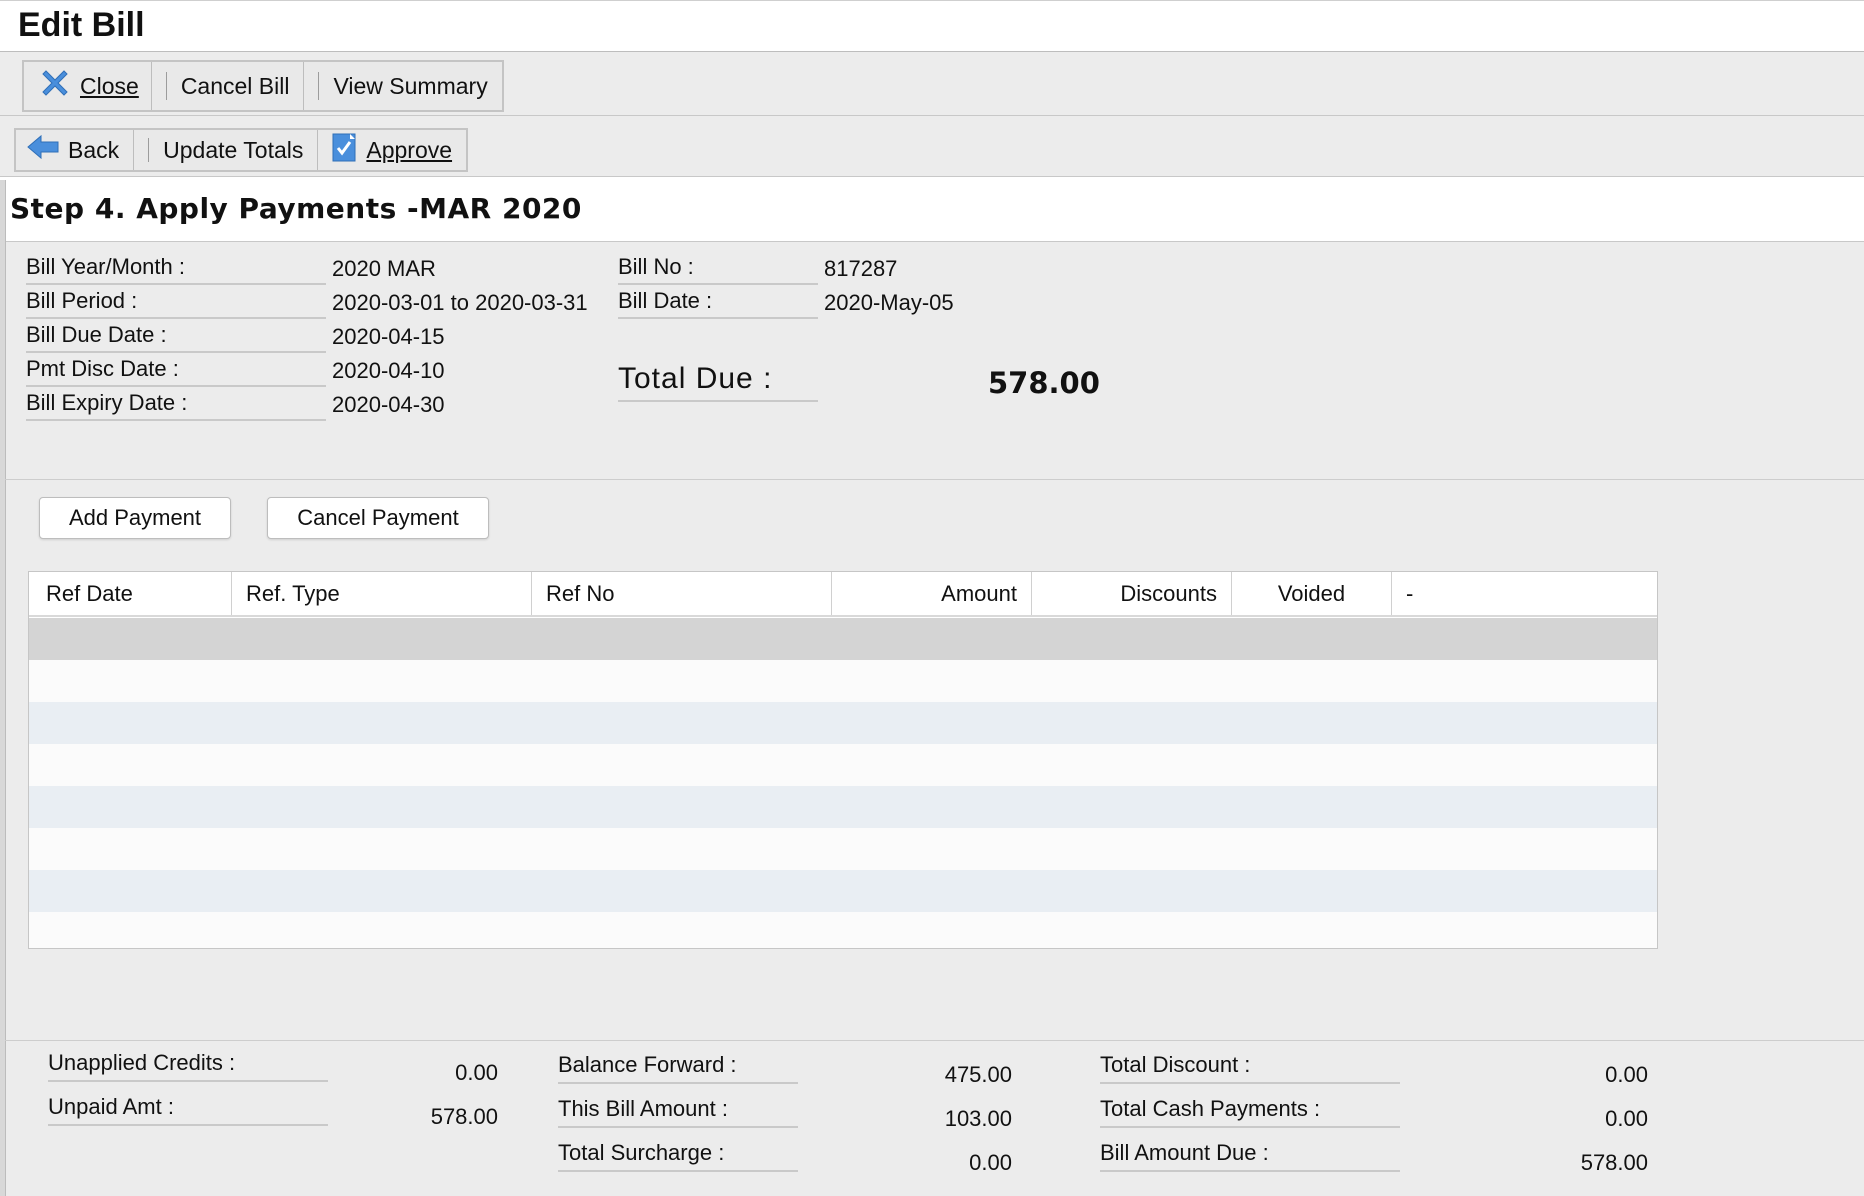 This screenshot has width=1864, height=1196. Describe the element at coordinates (176, 269) in the screenshot. I see `bill-year-month-label: Bill Year/Month :` at that location.